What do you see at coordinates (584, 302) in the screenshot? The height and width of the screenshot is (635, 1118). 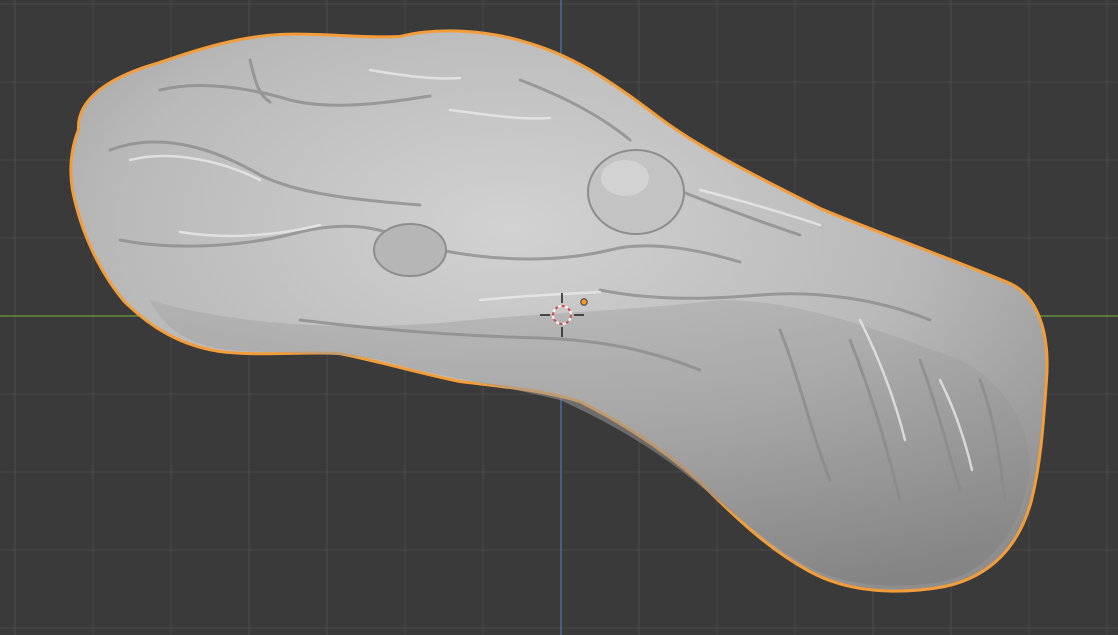 I see `object-origin-dot` at bounding box center [584, 302].